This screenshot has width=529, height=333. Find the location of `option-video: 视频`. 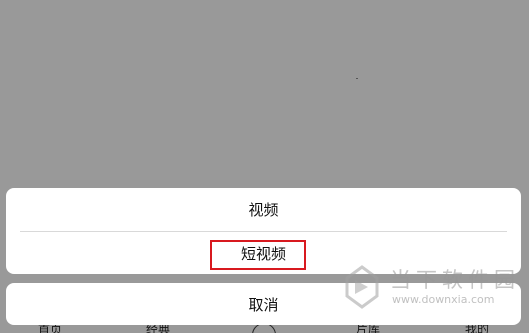

option-video: 视频 is located at coordinates (263, 209).